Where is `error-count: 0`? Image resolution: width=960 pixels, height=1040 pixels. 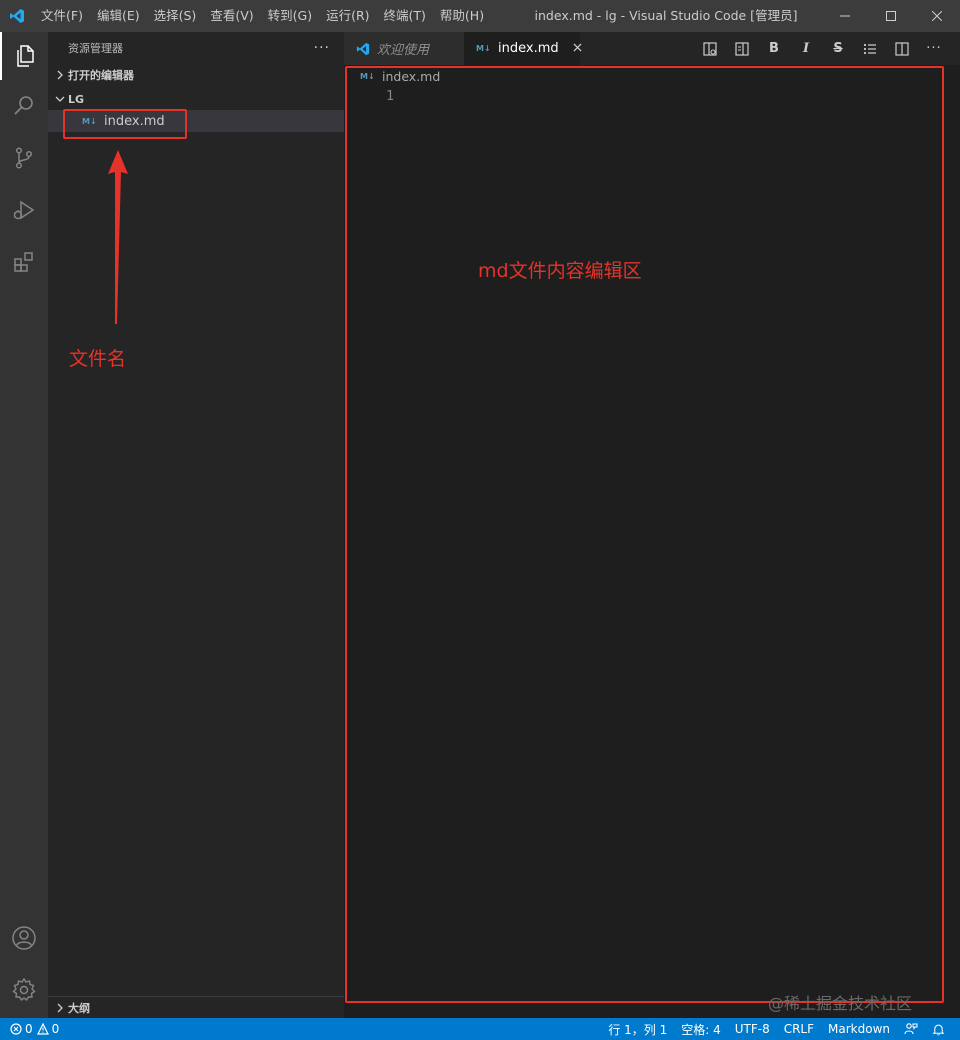
error-count: 0 is located at coordinates (29, 1029).